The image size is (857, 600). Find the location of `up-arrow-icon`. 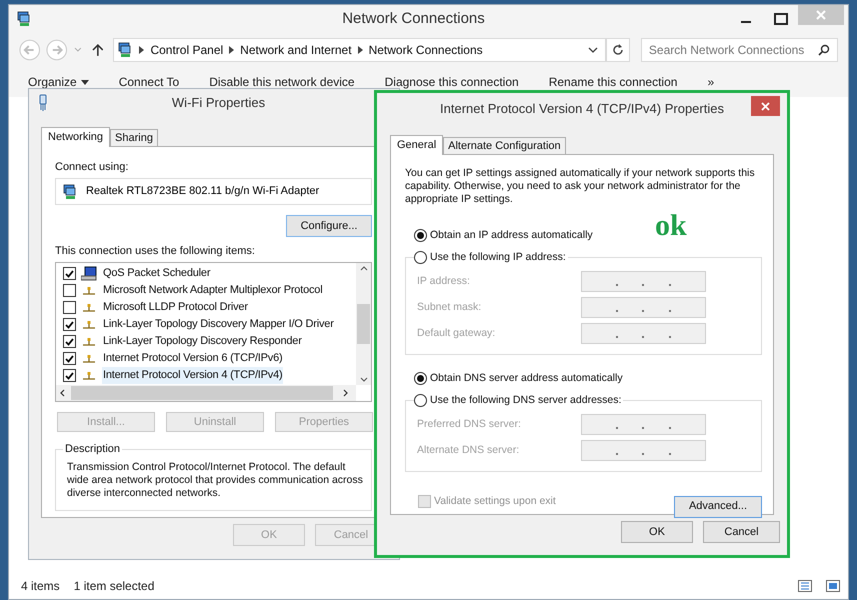

up-arrow-icon is located at coordinates (98, 50).